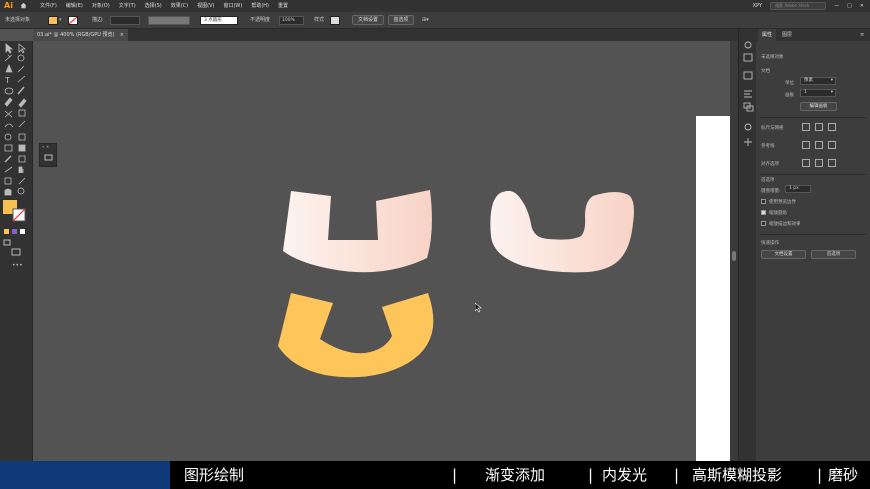  Describe the element at coordinates (831, 92) in the screenshot. I see `chevron-down-icon: ▾` at that location.